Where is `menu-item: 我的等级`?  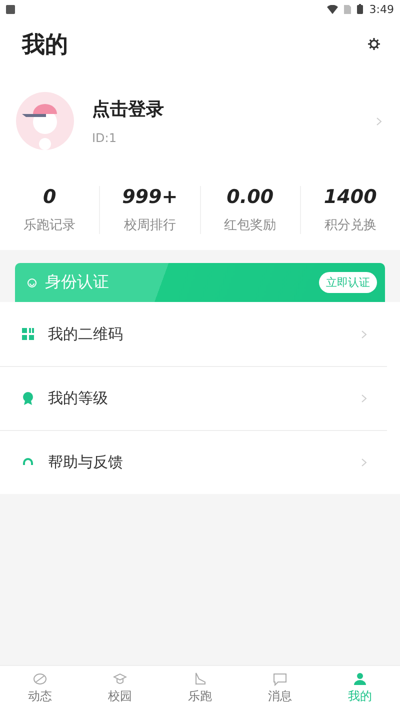 menu-item: 我的等级 is located at coordinates (193, 398).